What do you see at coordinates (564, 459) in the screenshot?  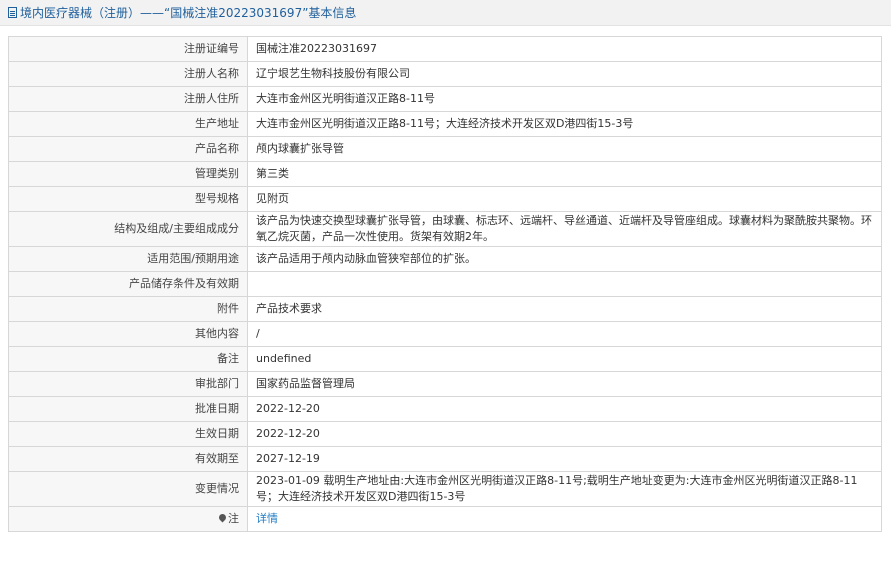 I see `row-value: 2027-12-19` at bounding box center [564, 459].